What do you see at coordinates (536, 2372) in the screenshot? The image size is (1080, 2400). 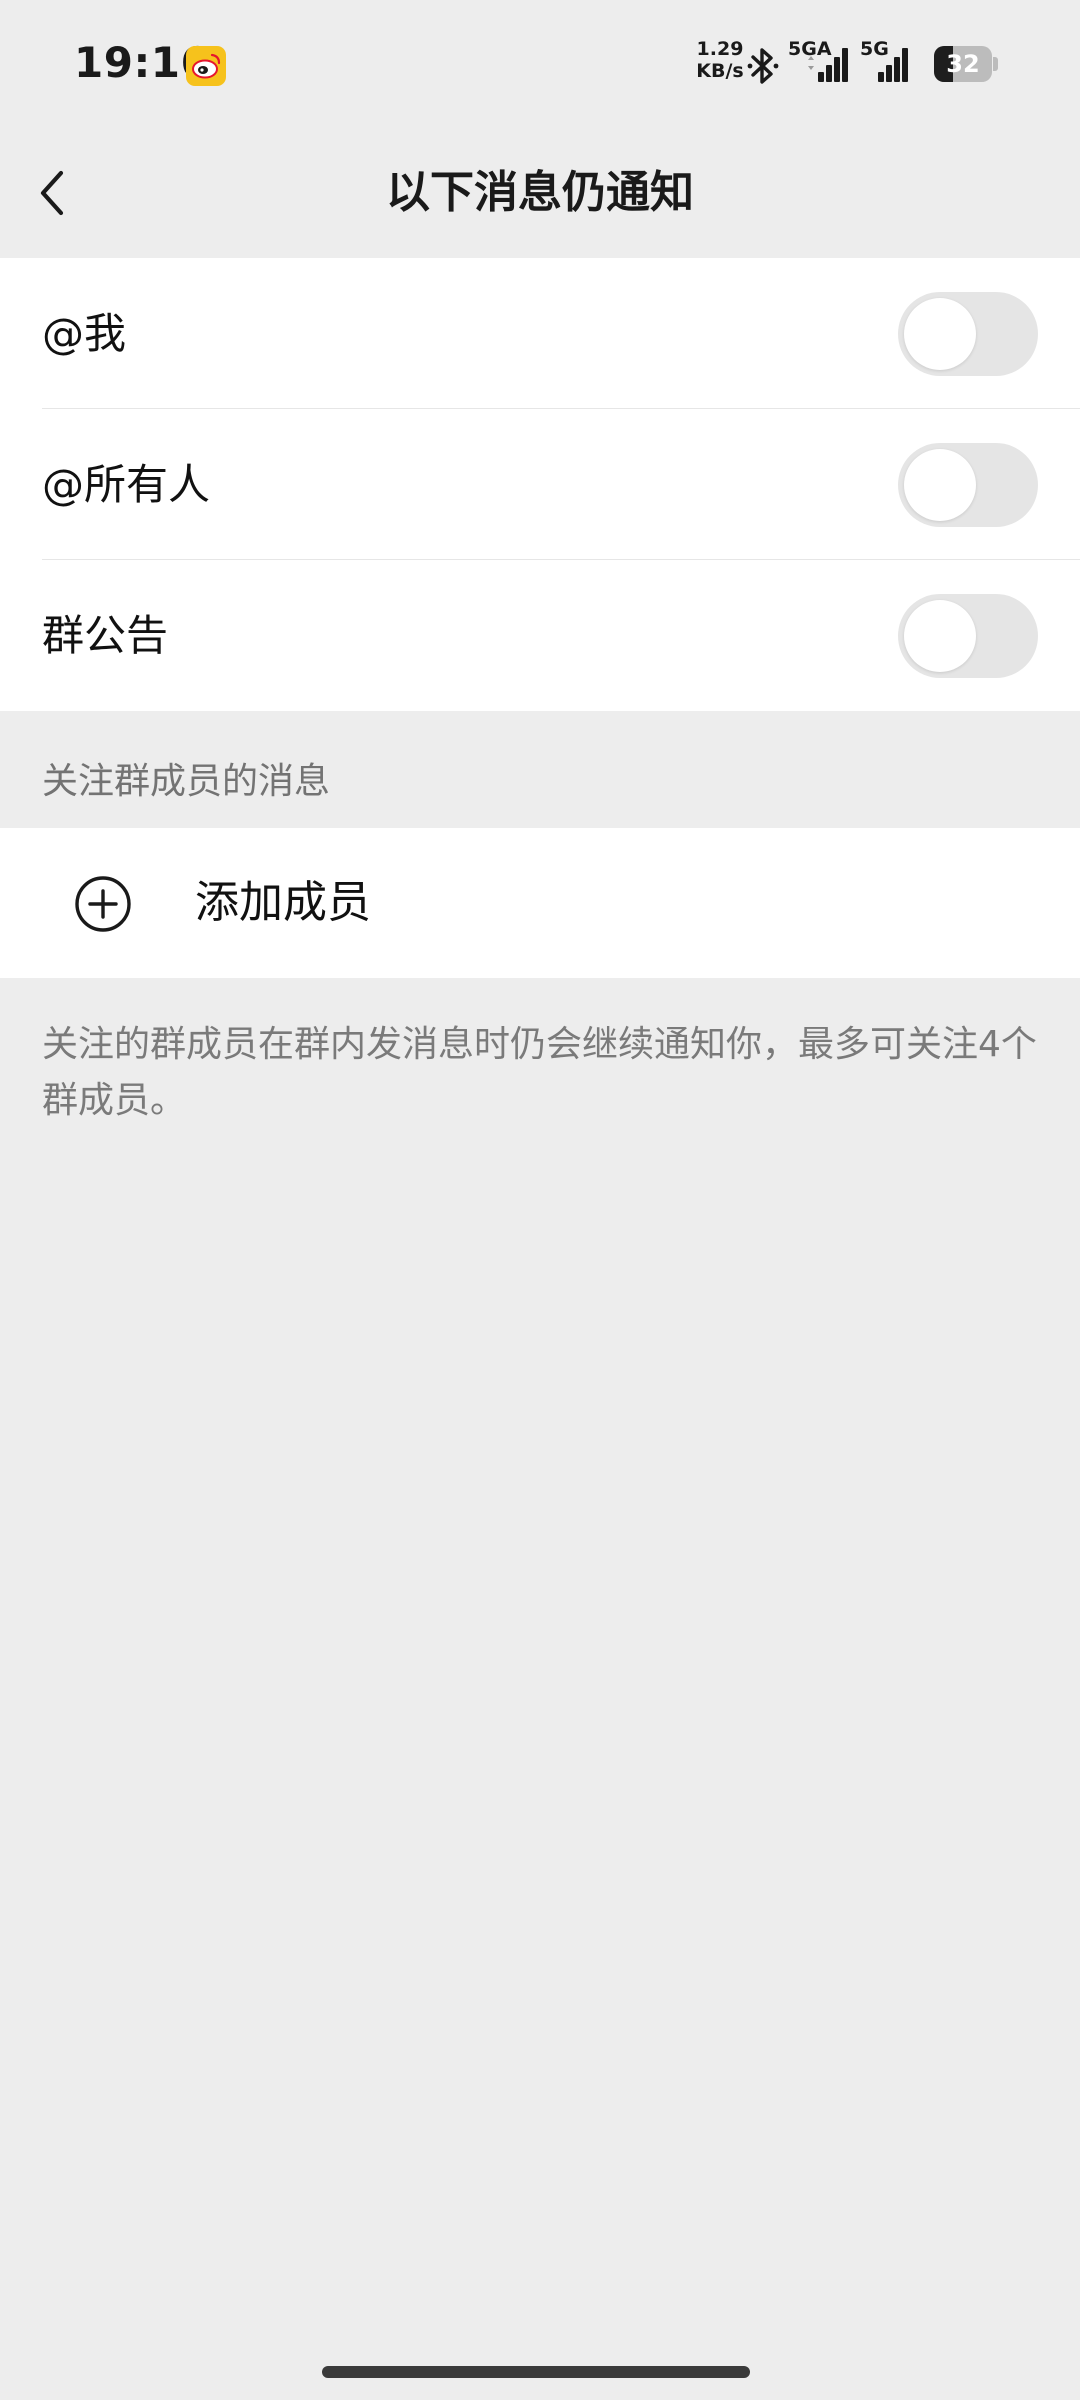 I see `home-indicator` at bounding box center [536, 2372].